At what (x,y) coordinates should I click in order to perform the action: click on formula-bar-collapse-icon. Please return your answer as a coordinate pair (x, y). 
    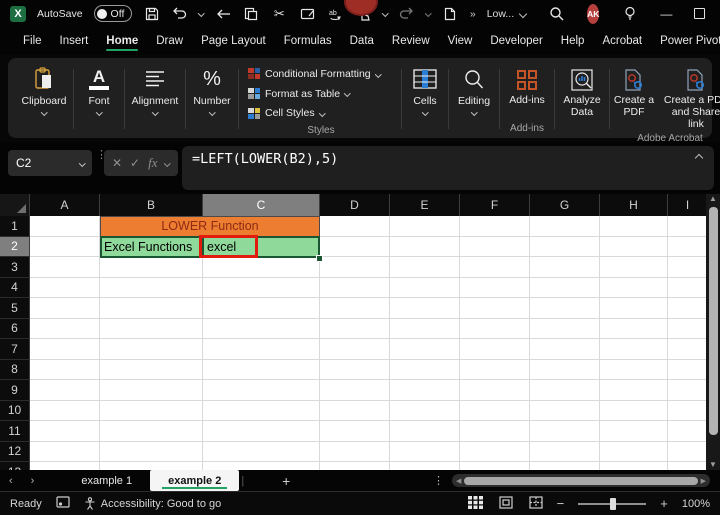
    Looking at the image, I should click on (699, 158).